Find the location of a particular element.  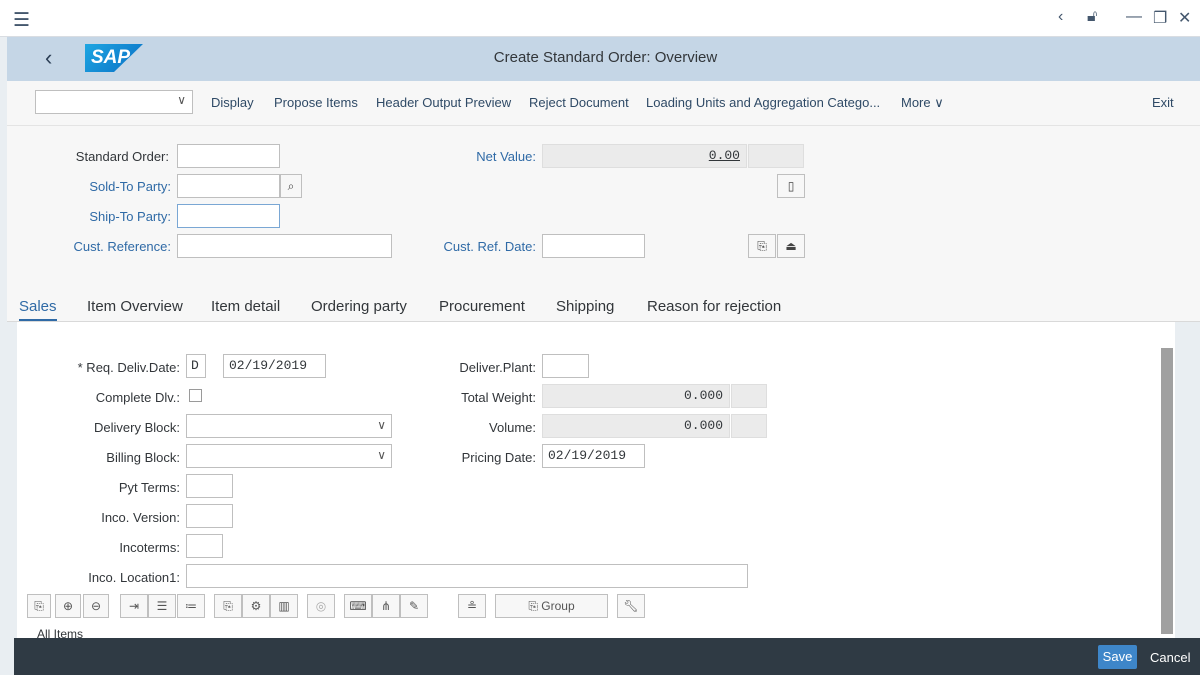

standard-order-input is located at coordinates (228, 156).